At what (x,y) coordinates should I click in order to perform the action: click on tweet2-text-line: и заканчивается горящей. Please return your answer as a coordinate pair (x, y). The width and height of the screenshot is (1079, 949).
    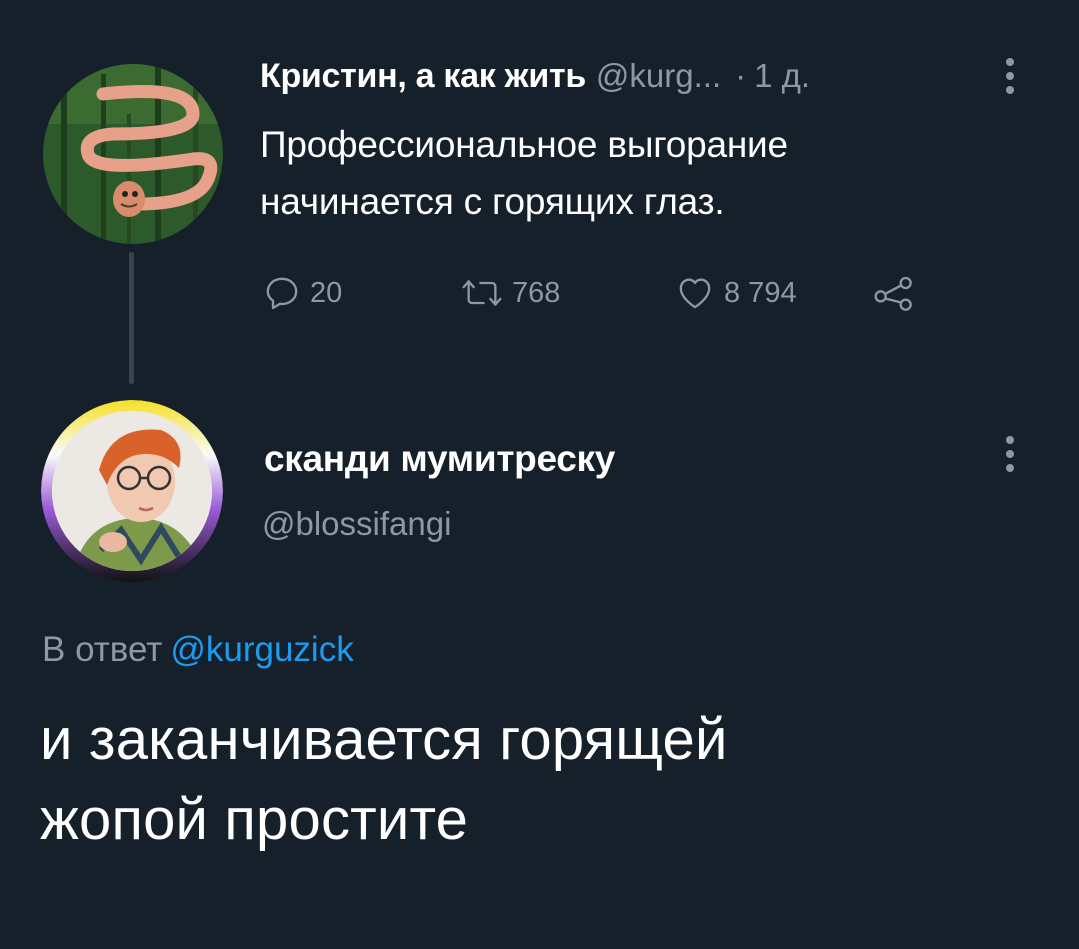
    Looking at the image, I should click on (384, 739).